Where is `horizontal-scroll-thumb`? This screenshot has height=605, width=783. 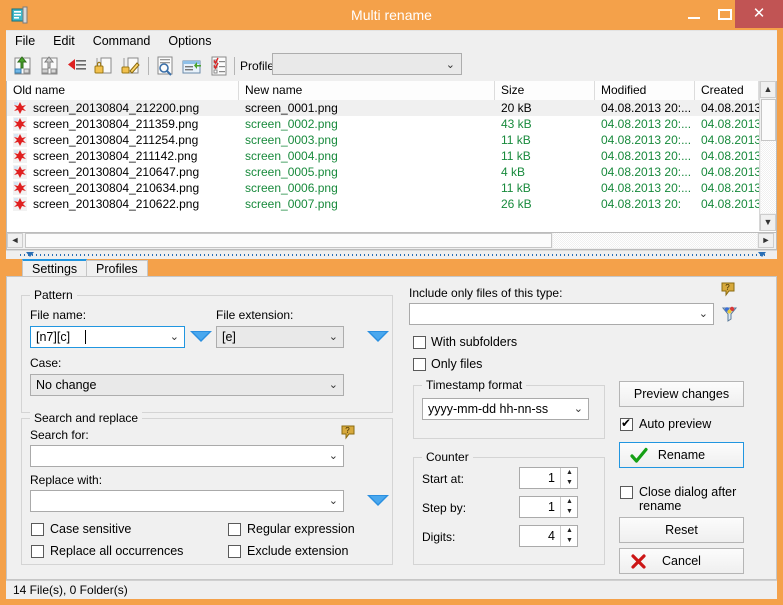
horizontal-scroll-thumb is located at coordinates (288, 240).